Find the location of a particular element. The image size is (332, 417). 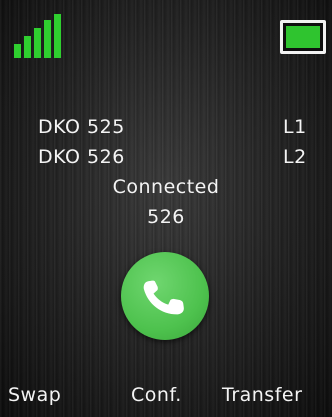

call-button is located at coordinates (165, 296).